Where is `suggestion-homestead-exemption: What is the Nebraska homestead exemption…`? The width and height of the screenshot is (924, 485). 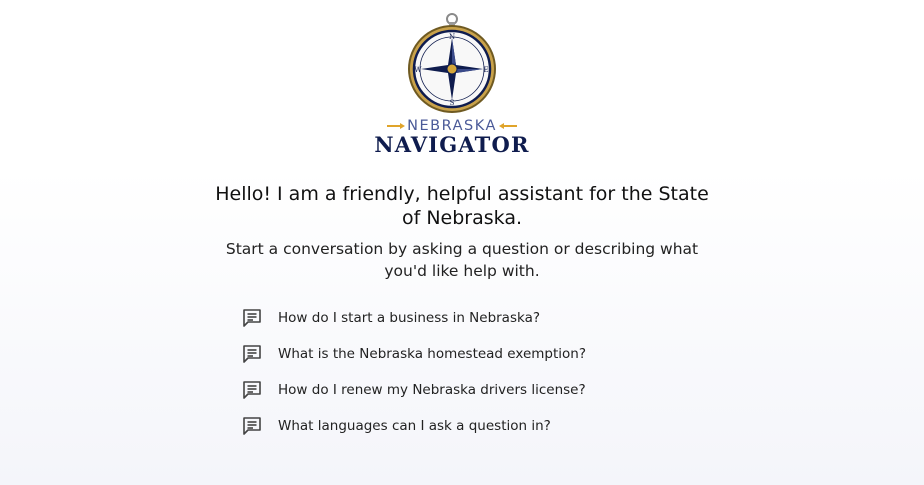 suggestion-homestead-exemption: What is the Nebraska homestead exemption… is located at coordinates (468, 354).